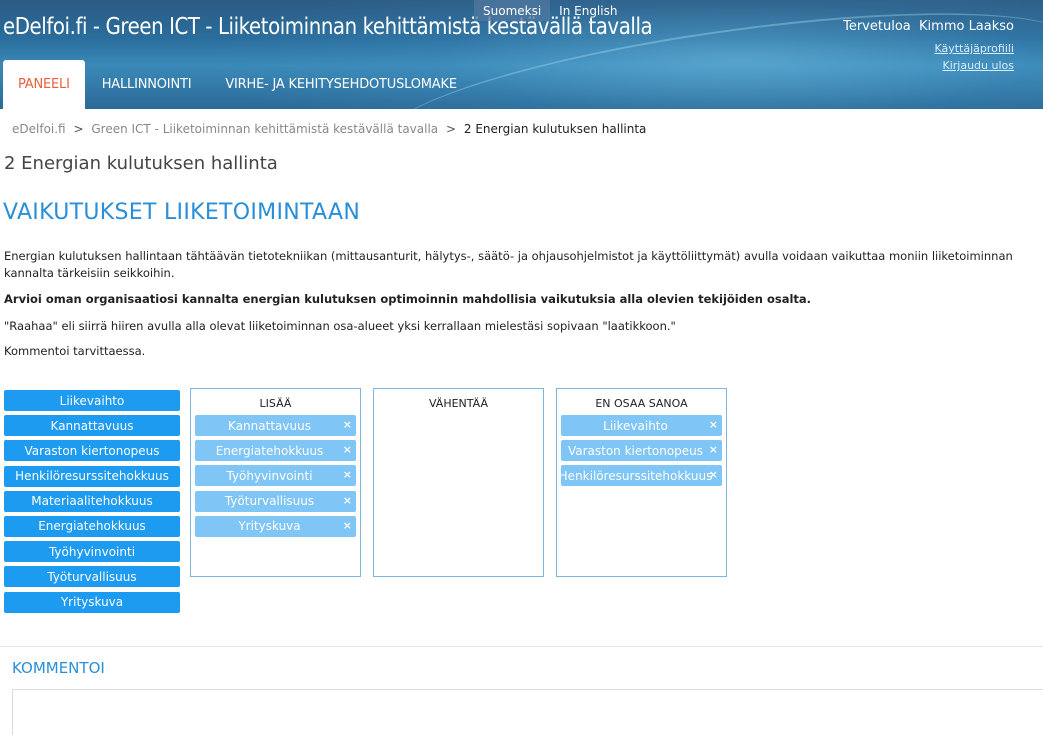 Image resolution: width=1043 pixels, height=735 pixels. I want to click on placed-item: Energiatehokkuus ×, so click(275, 451).